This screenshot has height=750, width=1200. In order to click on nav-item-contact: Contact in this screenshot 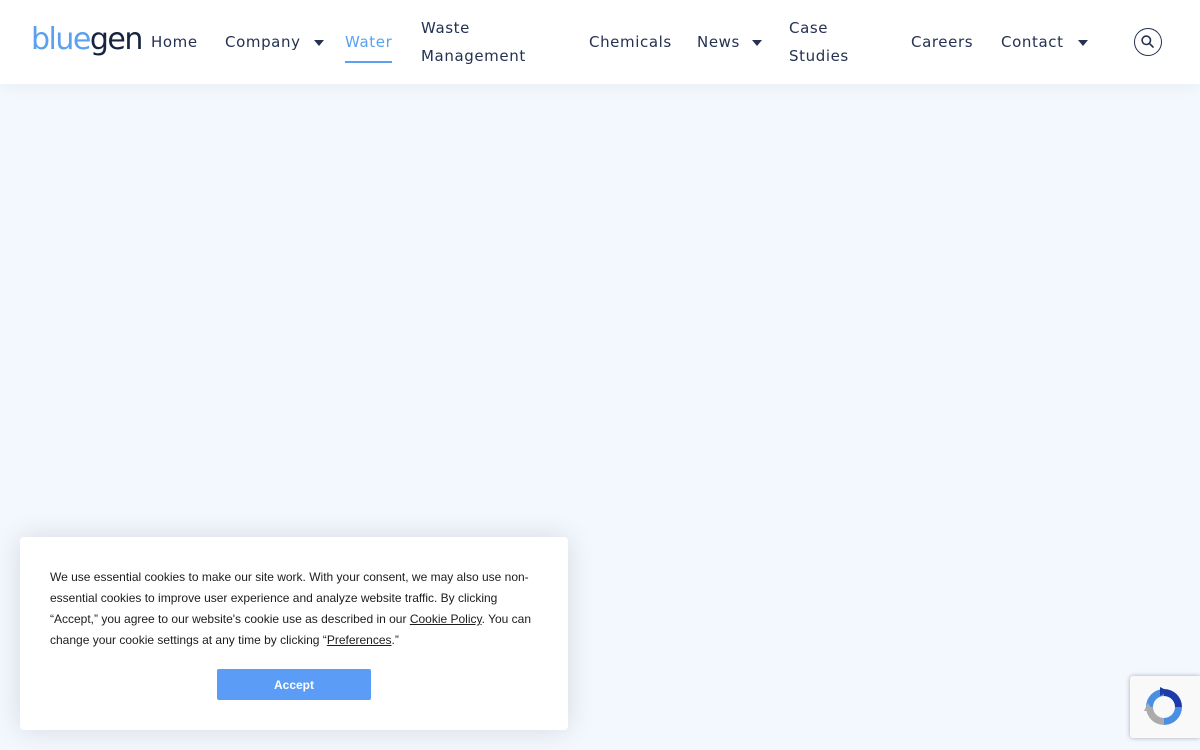, I will do `click(1044, 42)`.